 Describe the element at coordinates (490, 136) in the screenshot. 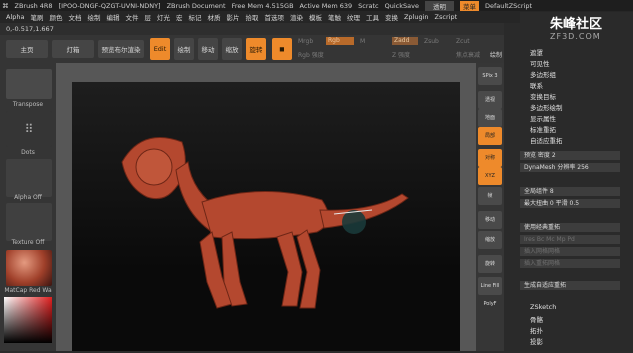

I see `right-shelf-button: 局部` at that location.